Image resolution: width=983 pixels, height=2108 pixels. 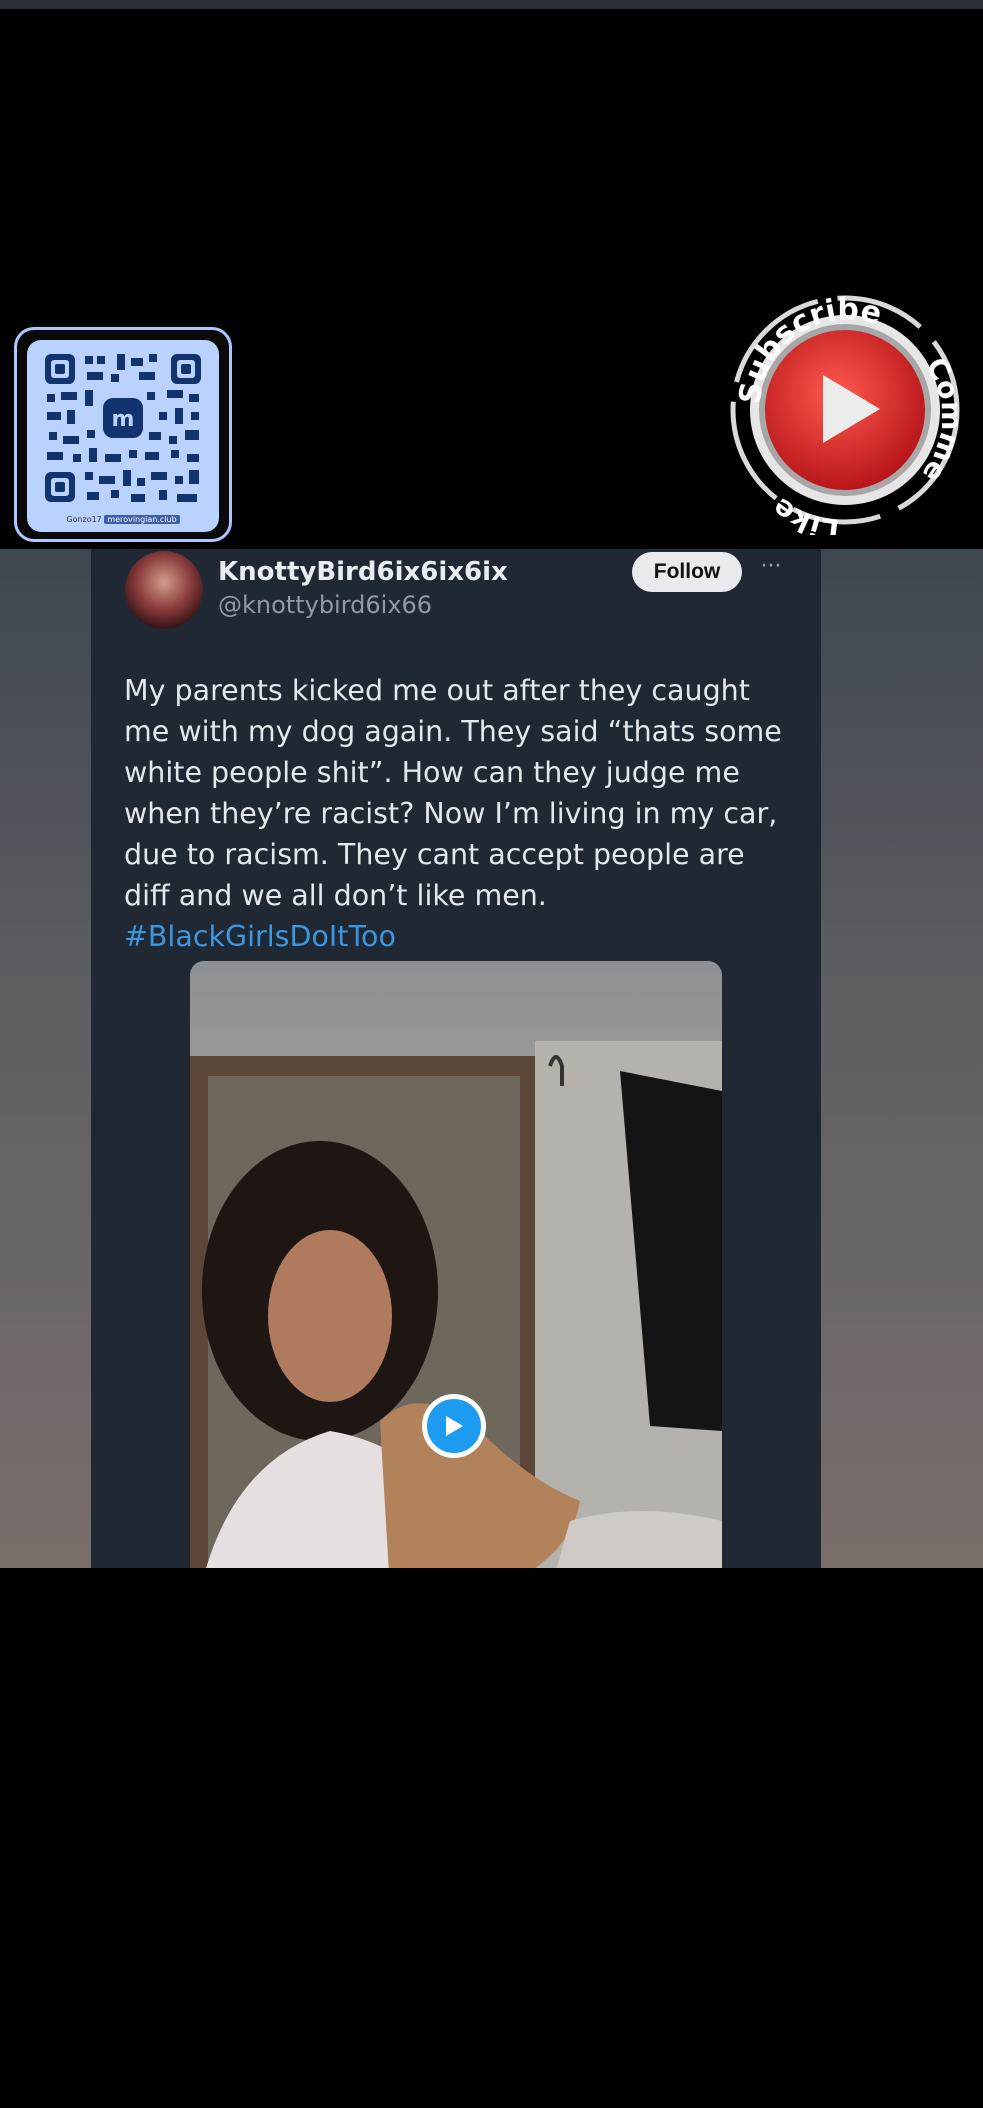 What do you see at coordinates (84, 519) in the screenshot?
I see `qr-caption-user: Gonzo17` at bounding box center [84, 519].